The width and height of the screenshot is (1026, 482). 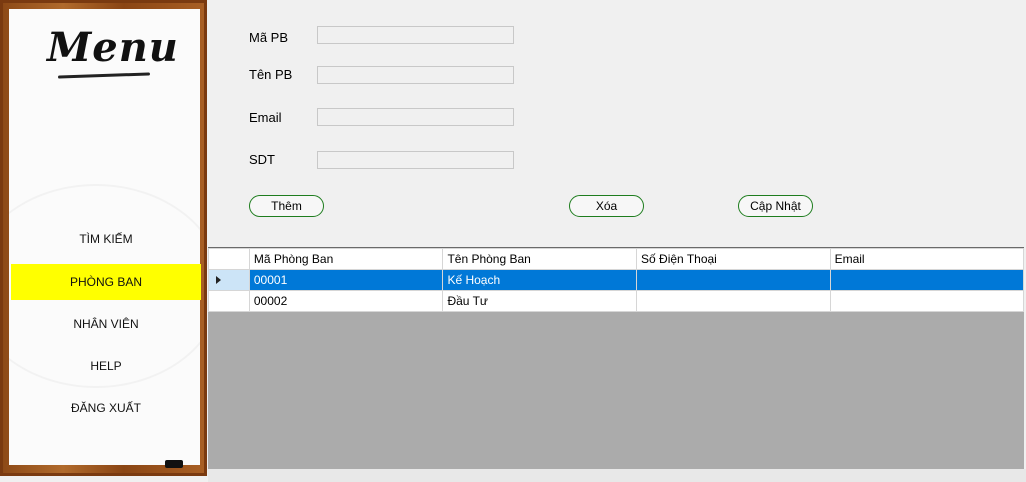 What do you see at coordinates (415, 117) in the screenshot?
I see `email-field` at bounding box center [415, 117].